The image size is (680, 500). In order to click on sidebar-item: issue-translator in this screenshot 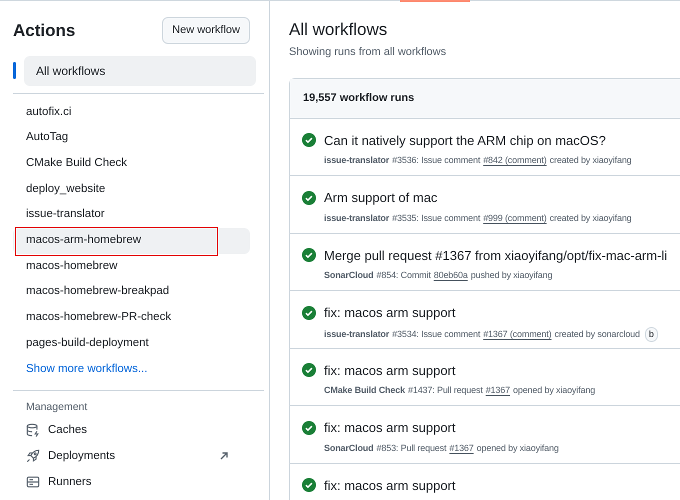, I will do `click(131, 215)`.